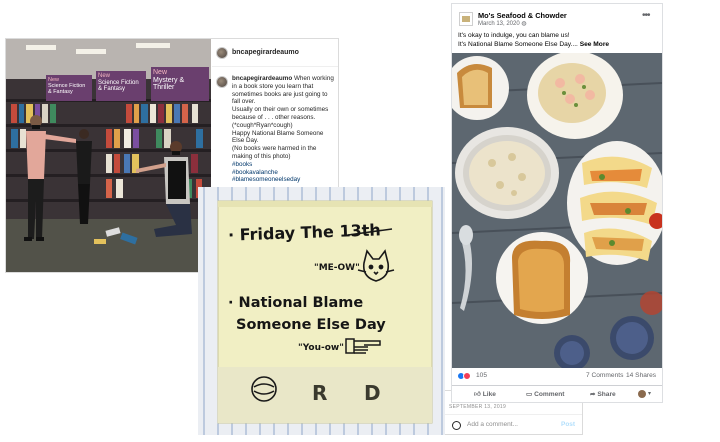 The height and width of the screenshot is (442, 720). What do you see at coordinates (372, 393) in the screenshot?
I see `note-letter-d: D` at bounding box center [372, 393].